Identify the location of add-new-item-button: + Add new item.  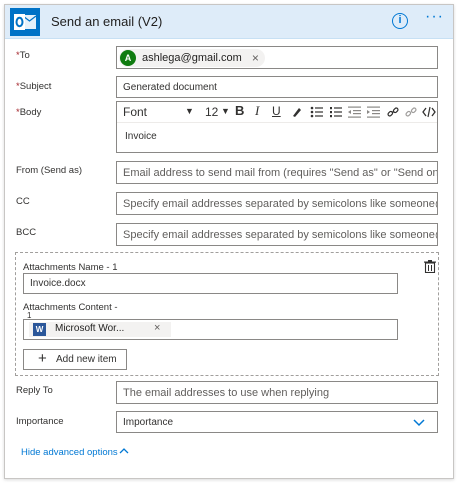
(75, 359).